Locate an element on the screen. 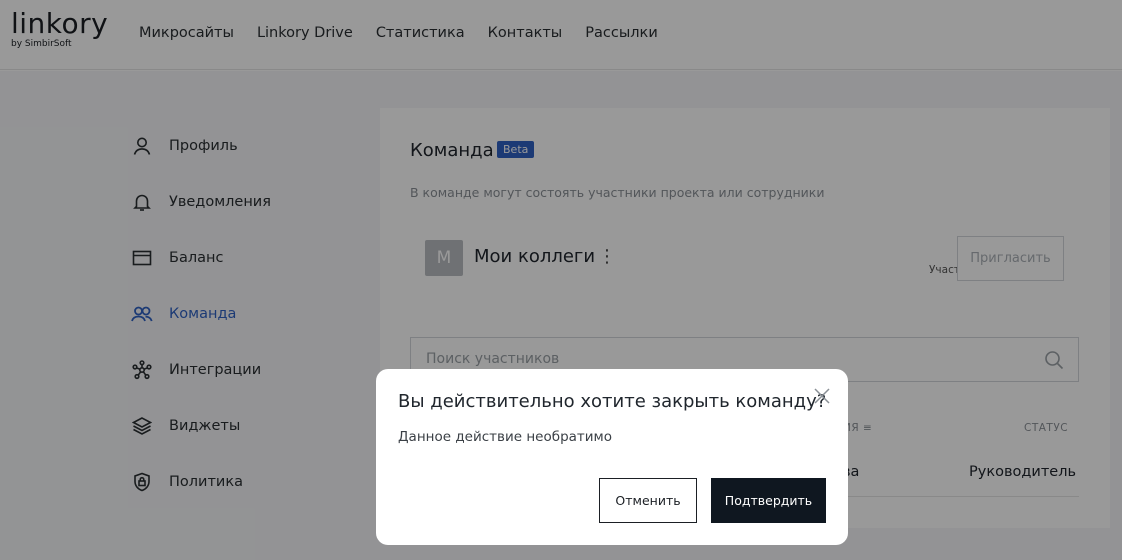  close-icon is located at coordinates (822, 396).